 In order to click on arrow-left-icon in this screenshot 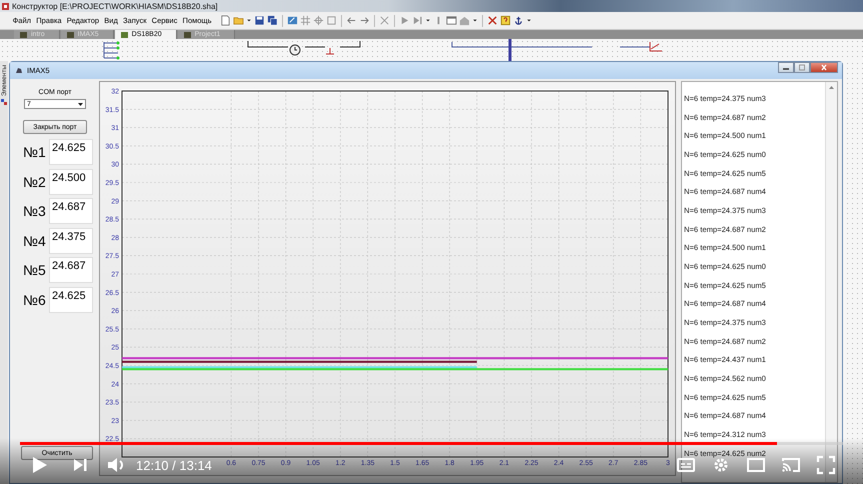, I will do `click(352, 20)`.